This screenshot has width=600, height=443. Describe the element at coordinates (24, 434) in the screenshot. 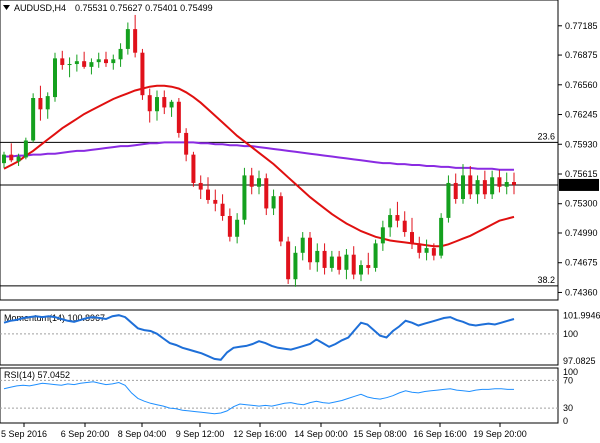

I see `time-tick-label: 5 Sep 2016` at that location.